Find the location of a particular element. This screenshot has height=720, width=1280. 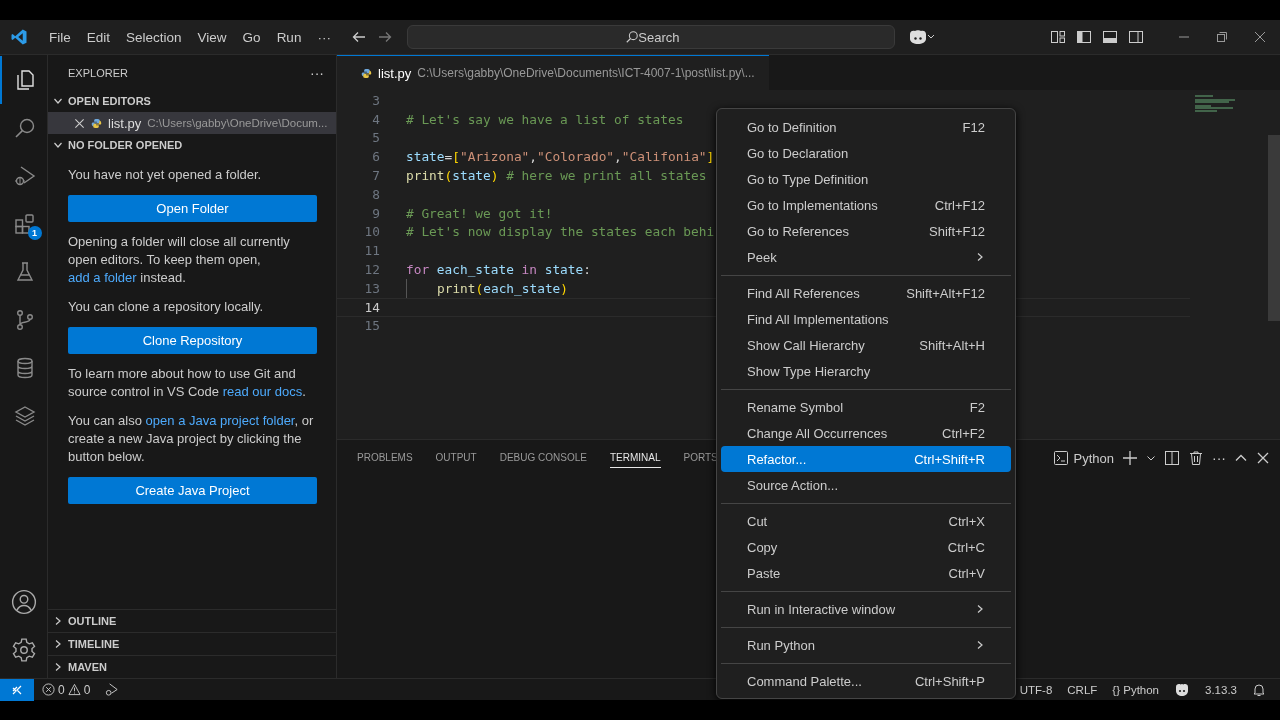

chevron-icon is located at coordinates (58, 101).